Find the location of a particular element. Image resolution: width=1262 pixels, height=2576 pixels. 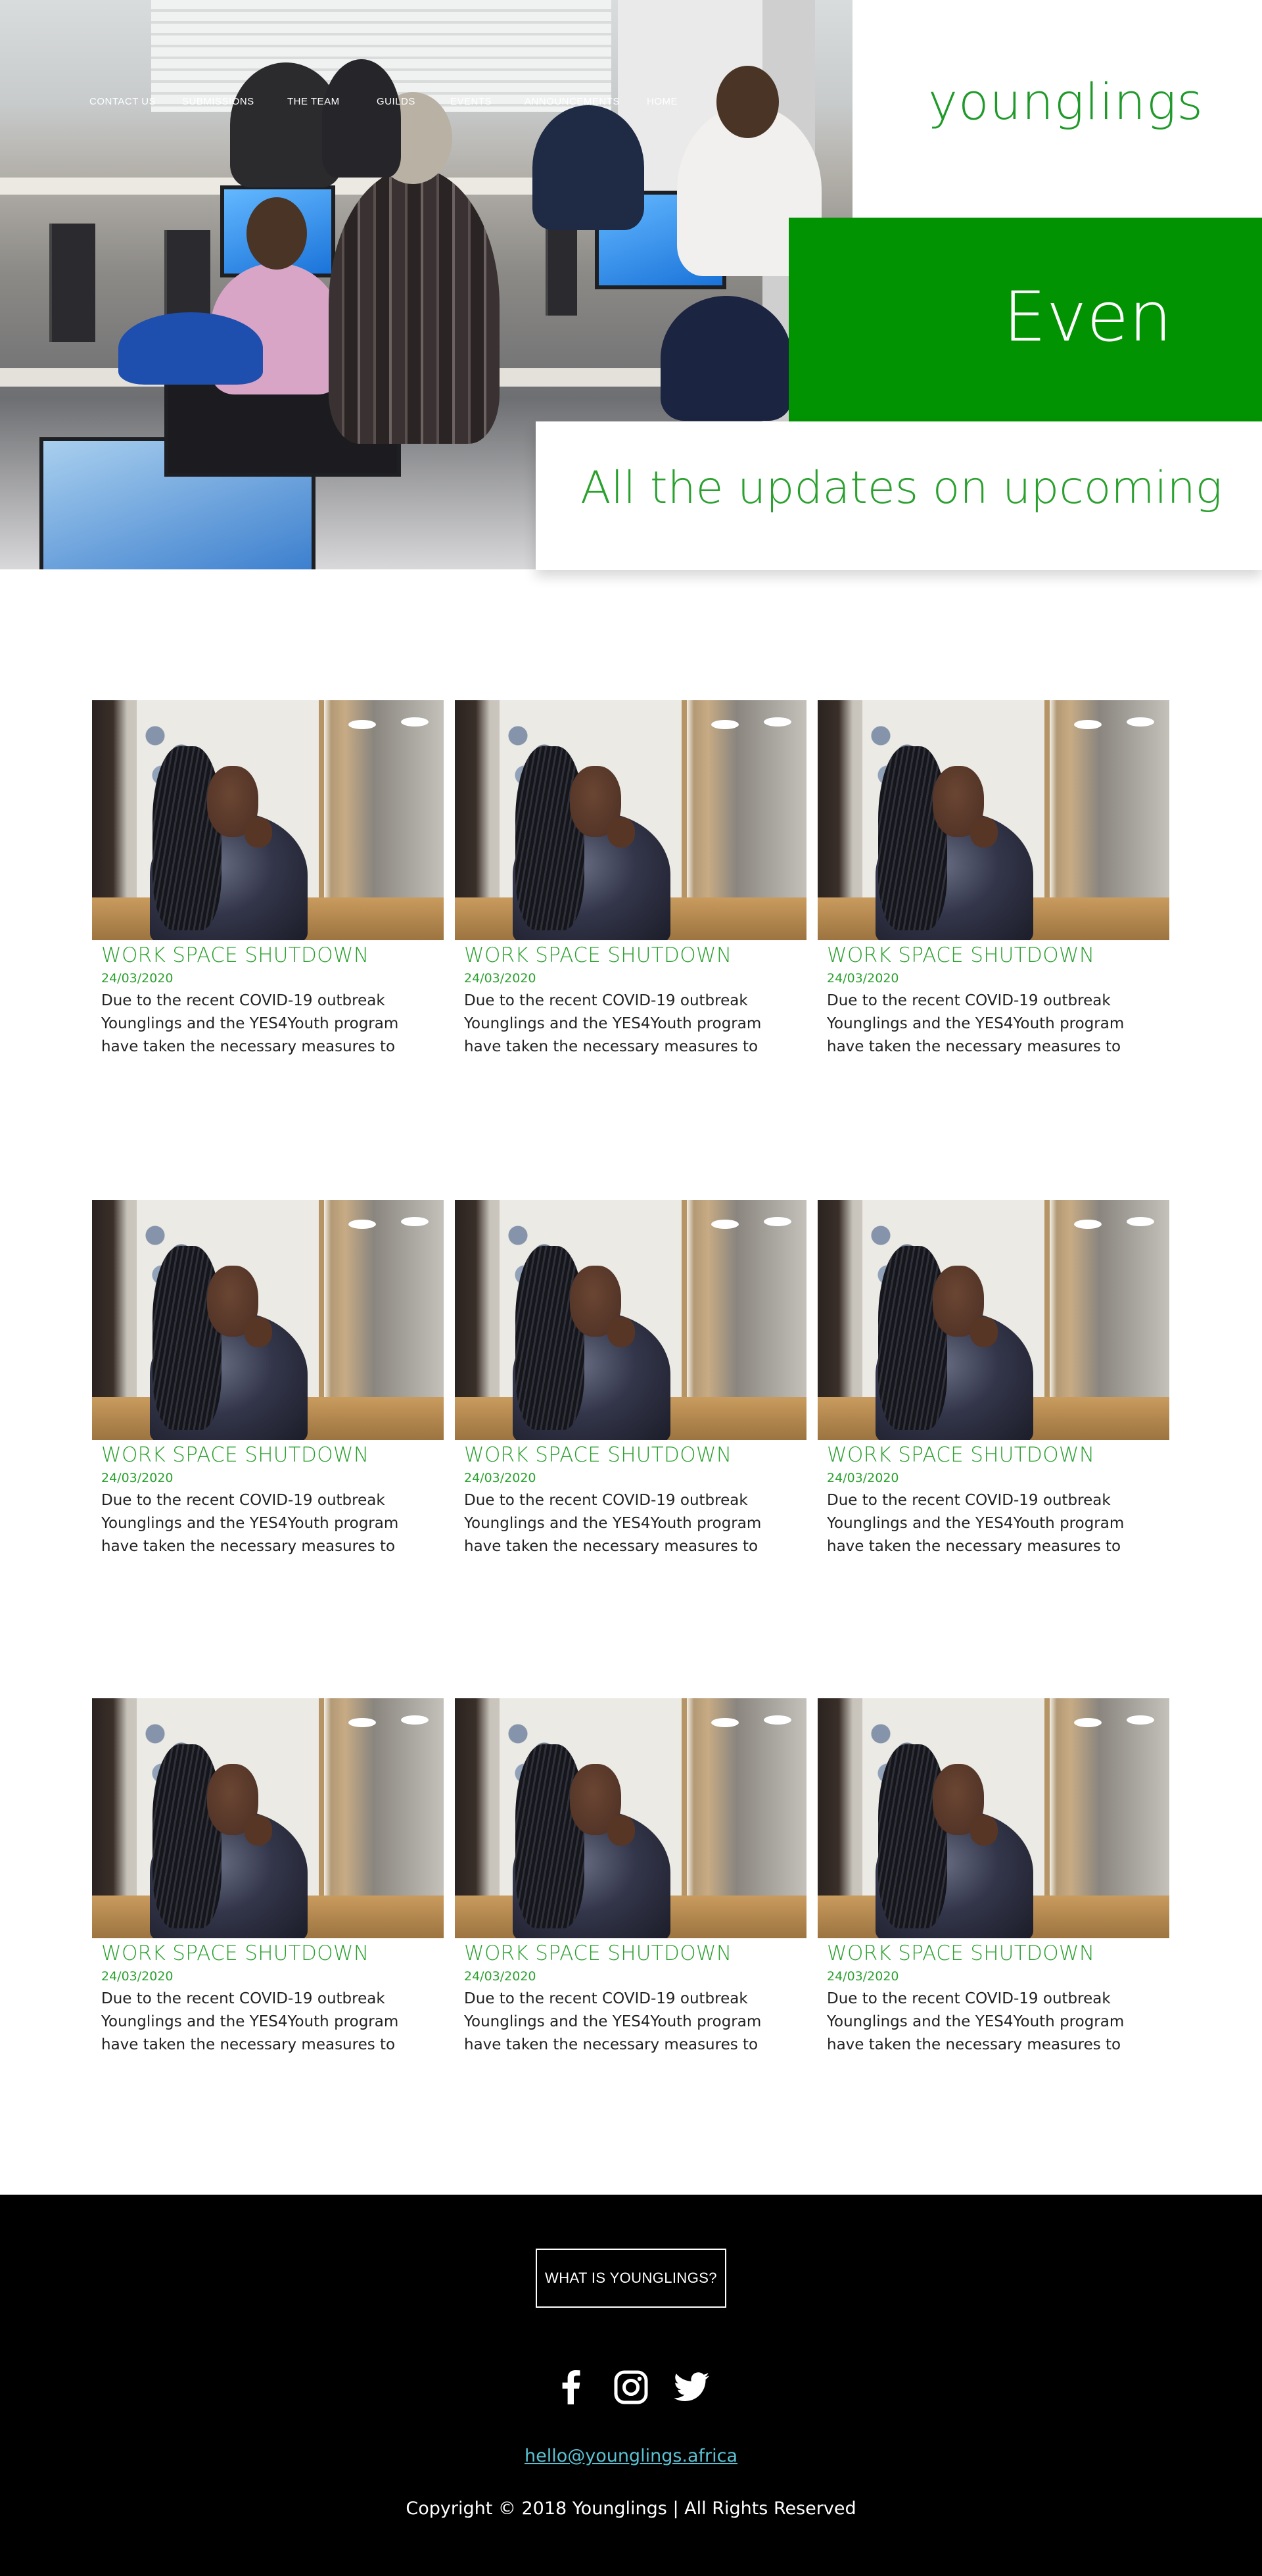

hero-subheading-panel: All the updates on upcoming is located at coordinates (899, 496).